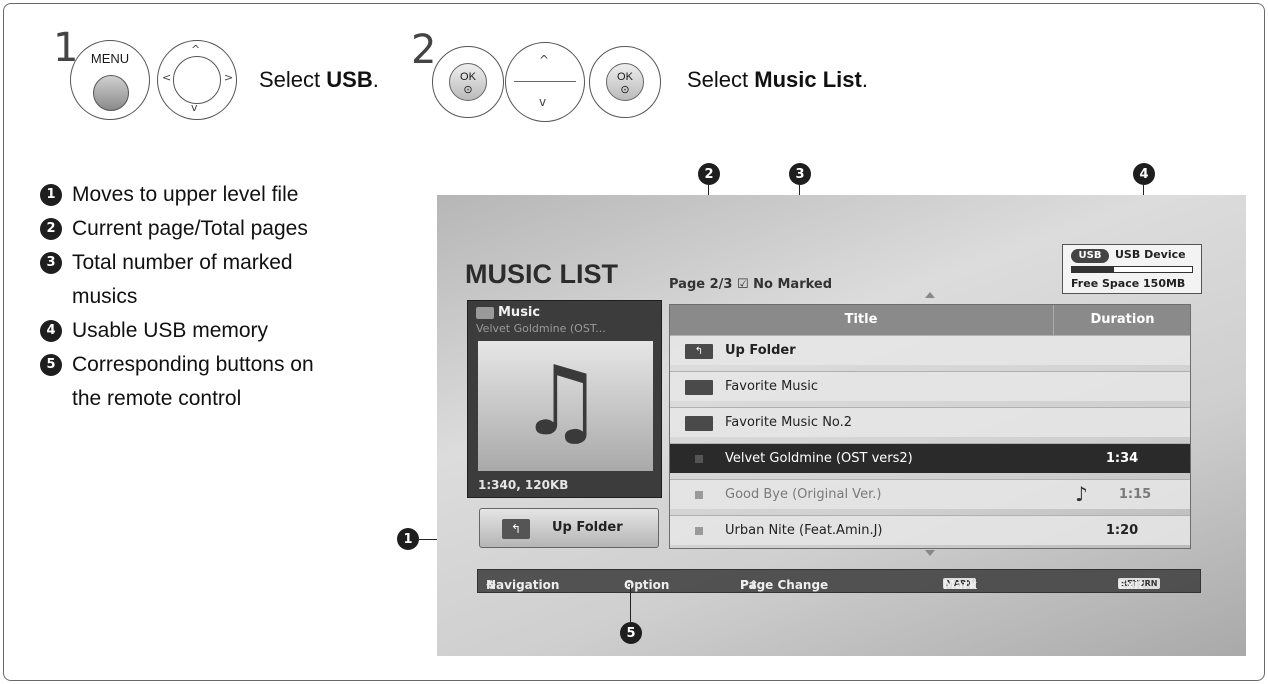 This screenshot has width=1268, height=684. Describe the element at coordinates (803, 494) in the screenshot. I see `row-name: Good Bye (Original Ver.)` at that location.